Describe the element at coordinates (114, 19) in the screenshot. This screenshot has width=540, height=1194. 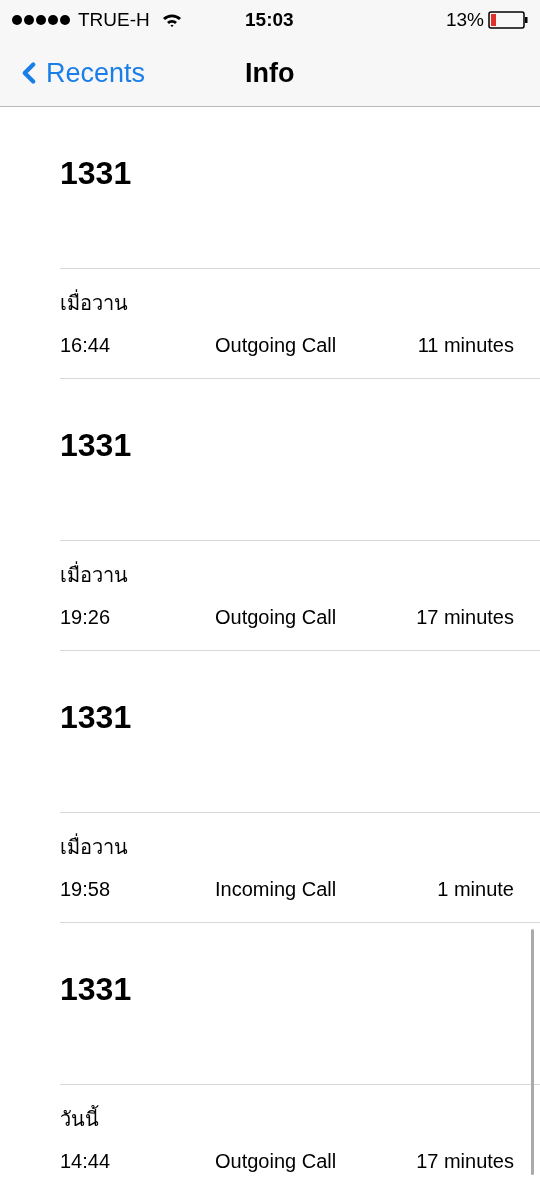
I see `carrier-name: TRUE-H` at that location.